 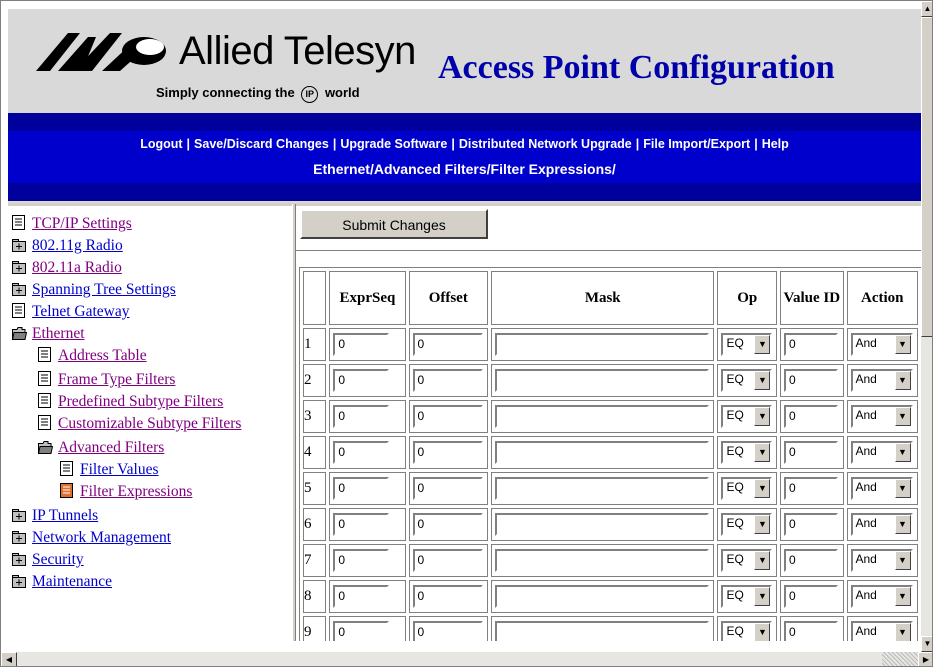 I want to click on window-horizontal-scrollbar: ◀ ▶, so click(x=466, y=659).